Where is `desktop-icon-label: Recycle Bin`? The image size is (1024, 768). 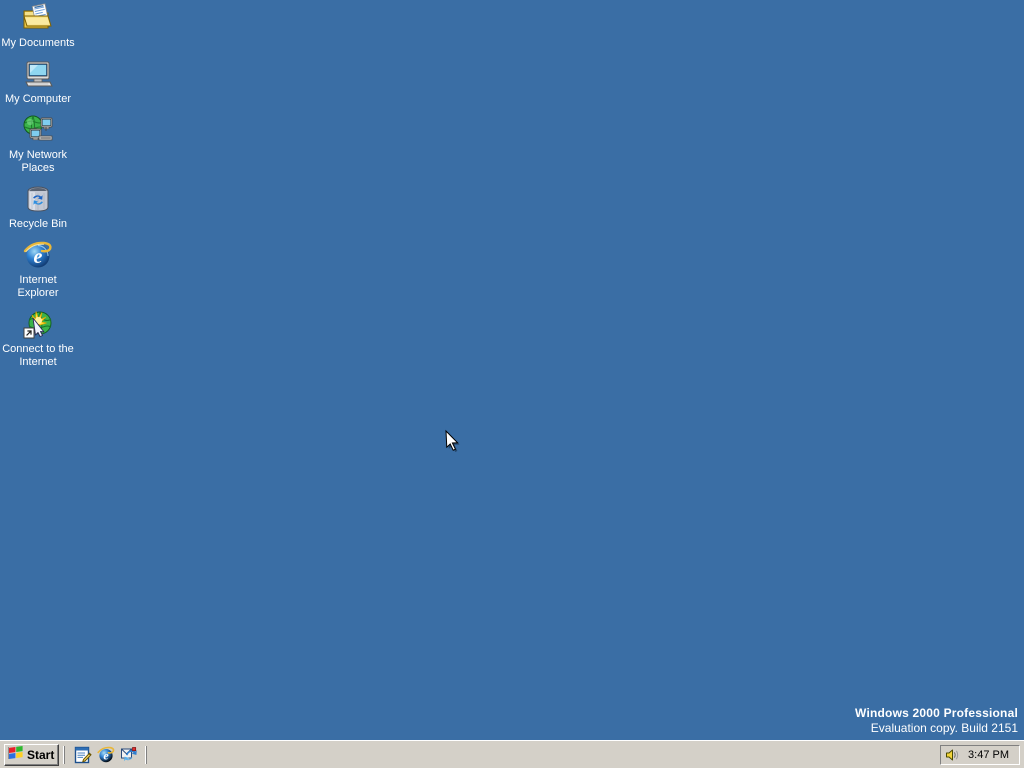
desktop-icon-label: Recycle Bin is located at coordinates (38, 224).